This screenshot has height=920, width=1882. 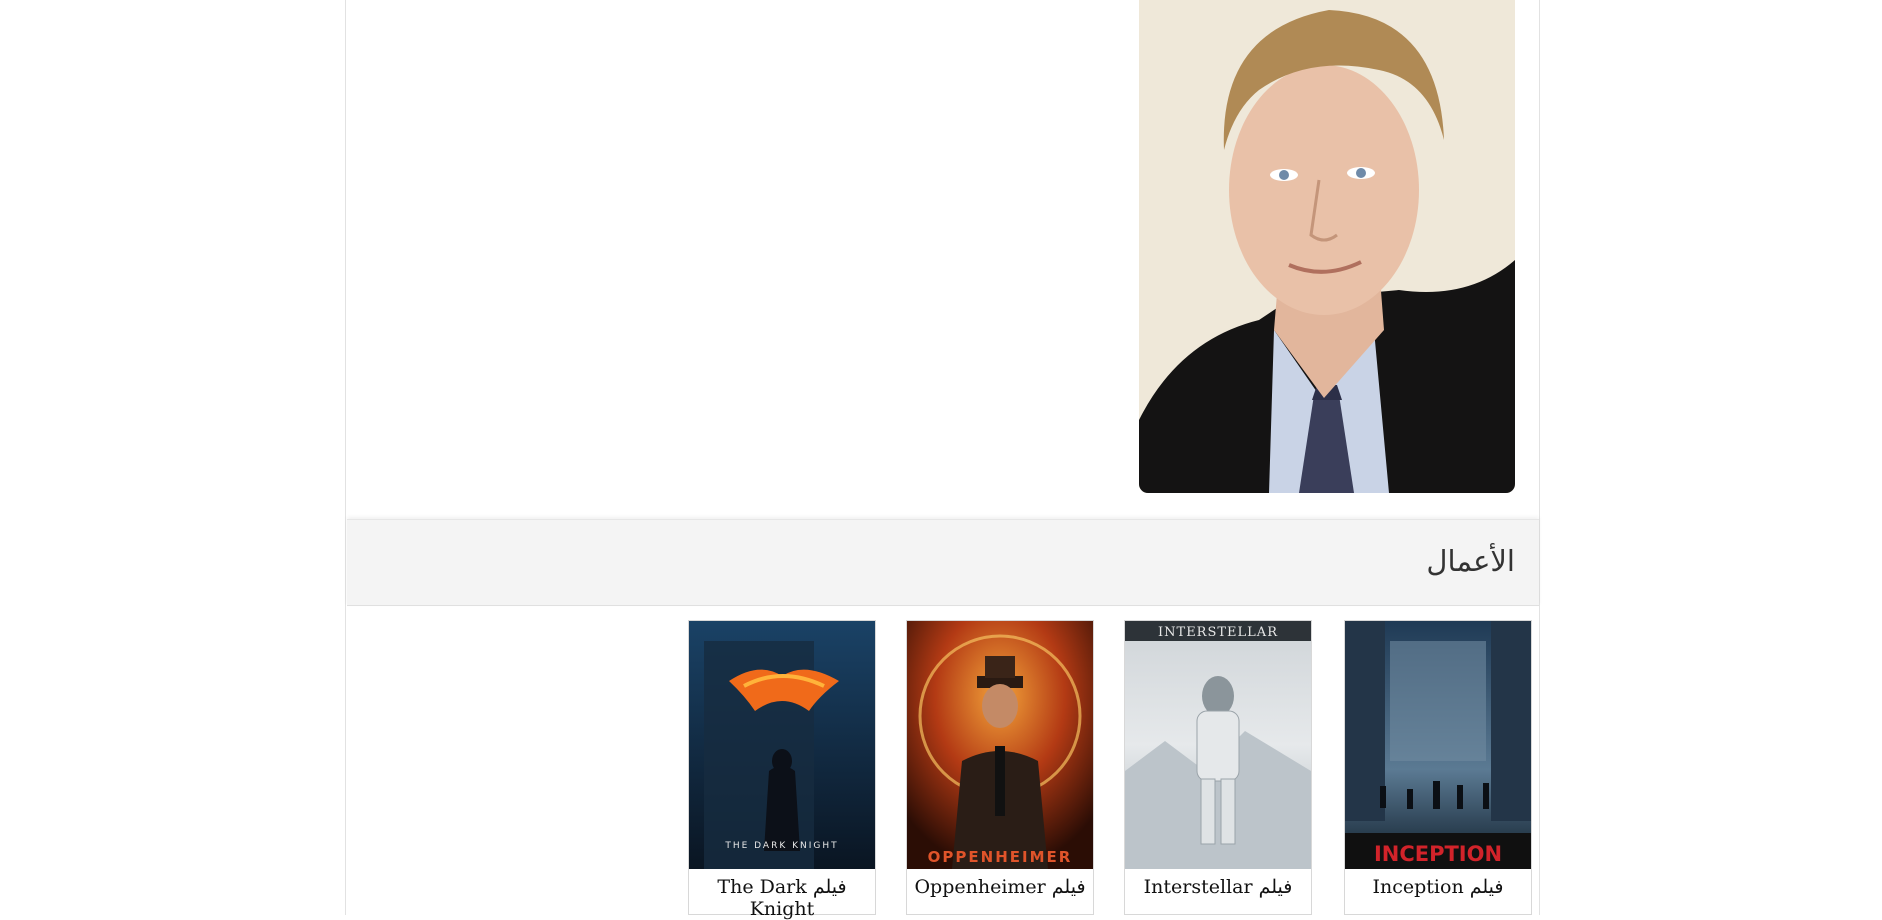 What do you see at coordinates (1218, 887) in the screenshot?
I see `work-caption: فيلم Interstellar` at bounding box center [1218, 887].